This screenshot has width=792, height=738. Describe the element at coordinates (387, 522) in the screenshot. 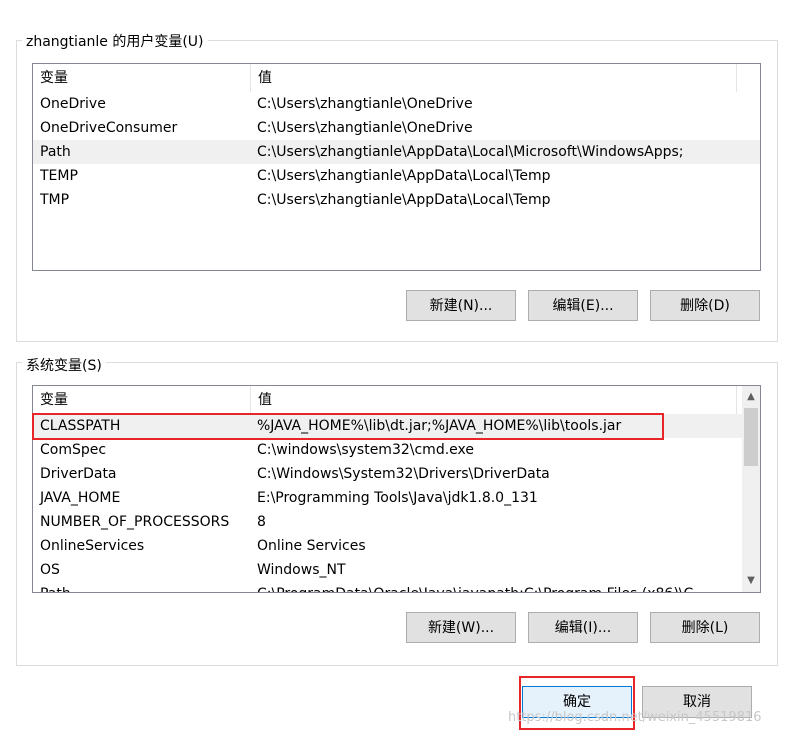

I see `table-row: NUMBER_OF_PROCESSORS 8` at that location.